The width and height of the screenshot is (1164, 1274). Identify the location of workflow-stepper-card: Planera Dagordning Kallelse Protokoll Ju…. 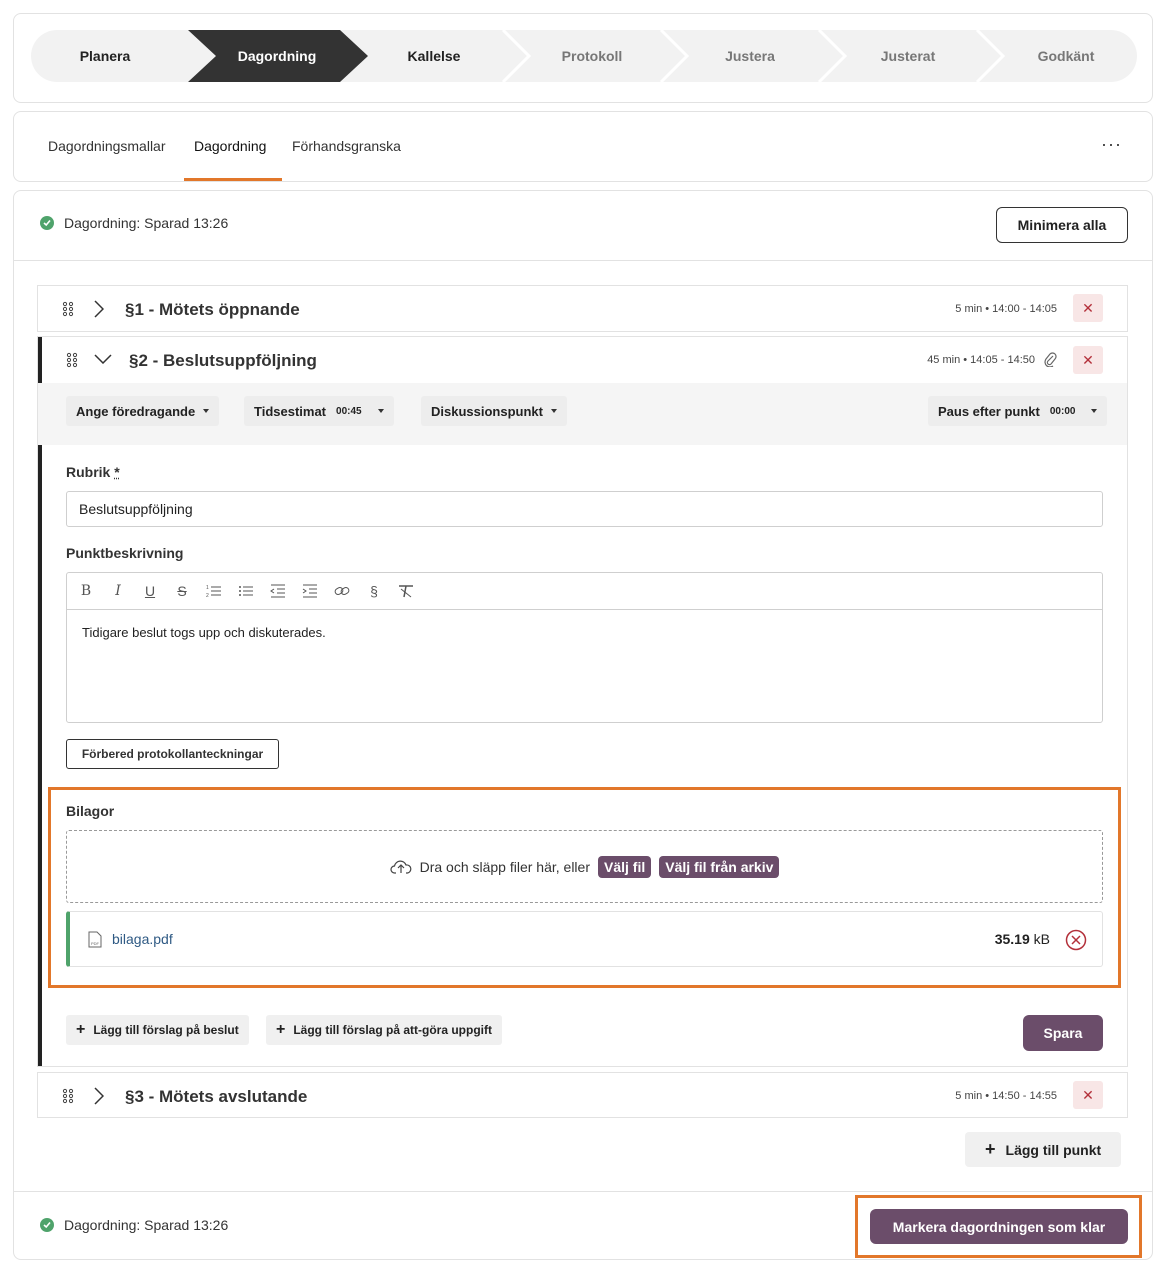
(583, 58).